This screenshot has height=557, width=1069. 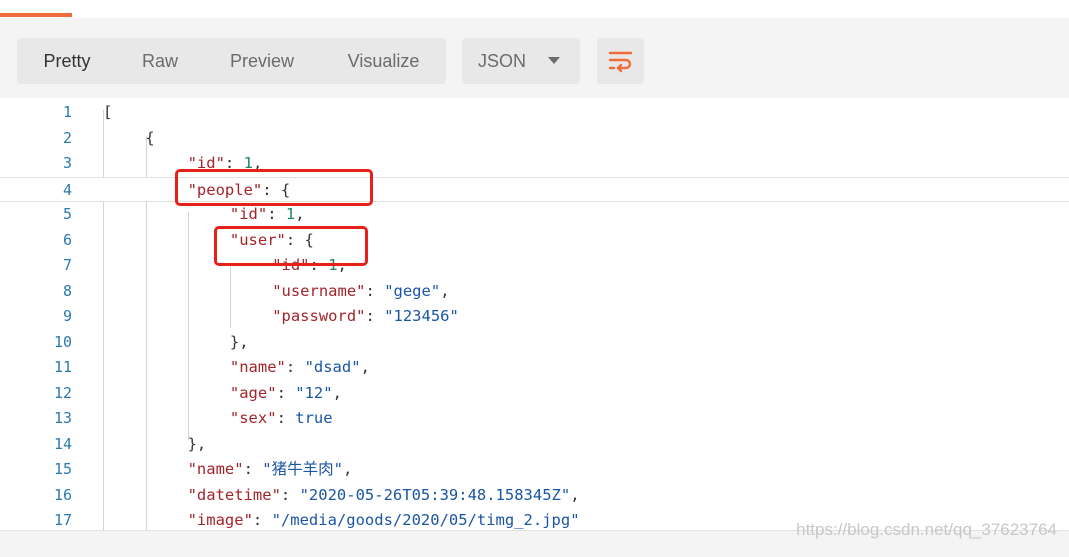 I want to click on wrap-lines-button, so click(x=620, y=61).